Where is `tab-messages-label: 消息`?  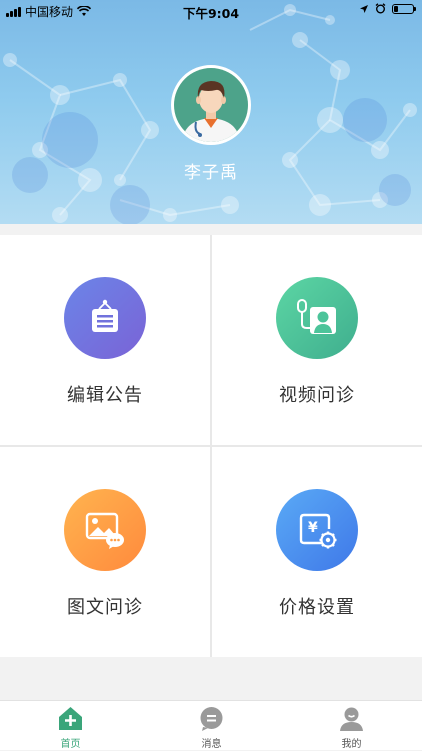 tab-messages-label: 消息 is located at coordinates (211, 744).